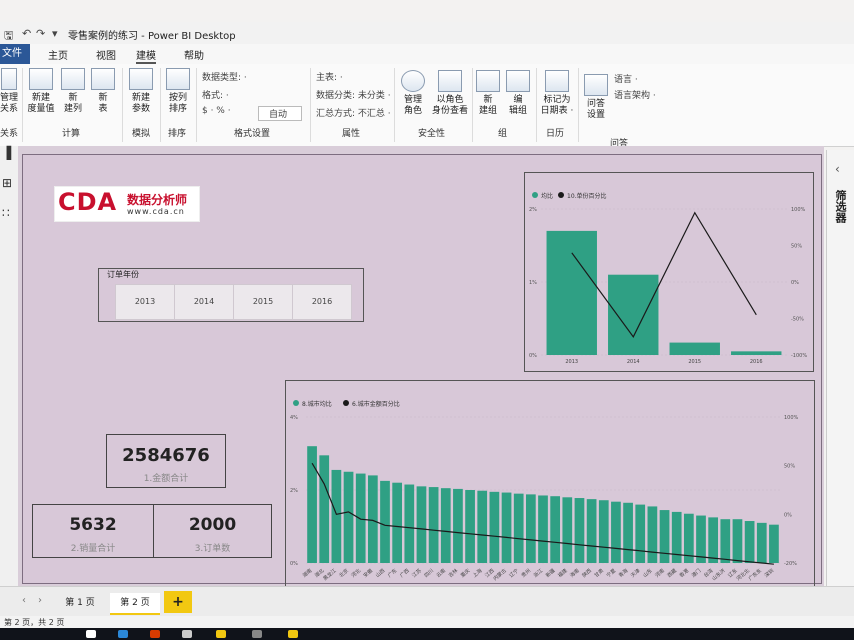 The image size is (854, 640). What do you see at coordinates (123, 634) in the screenshot?
I see `edge-icon` at bounding box center [123, 634].